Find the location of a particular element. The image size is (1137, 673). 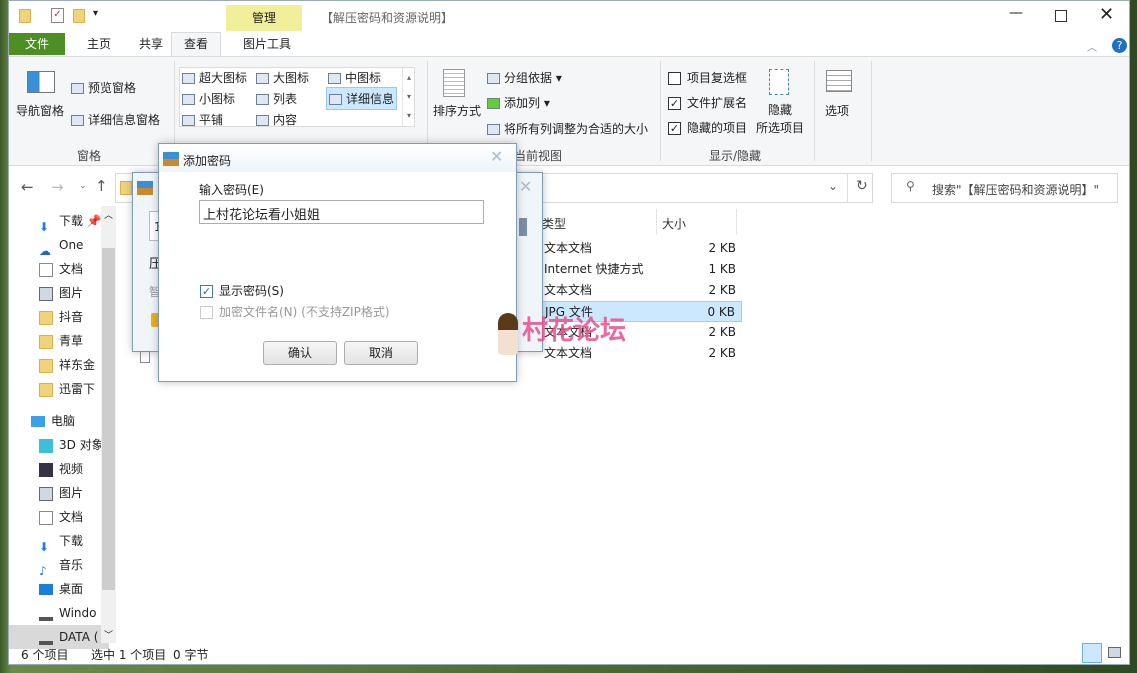

details-pane-button: 详细信息窗格 is located at coordinates (115, 119).